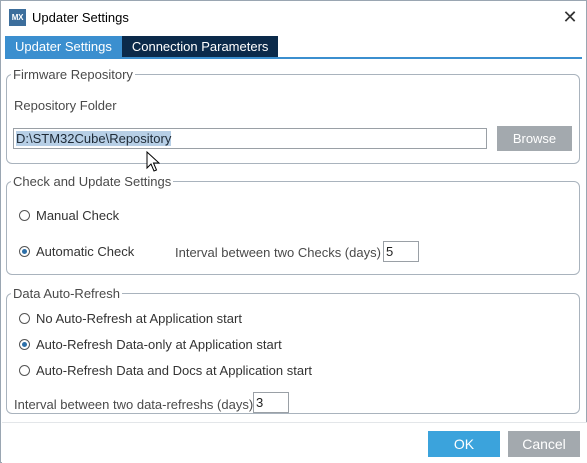 This screenshot has height=463, width=587. Describe the element at coordinates (401, 251) in the screenshot. I see `check-interval-input: 5` at that location.